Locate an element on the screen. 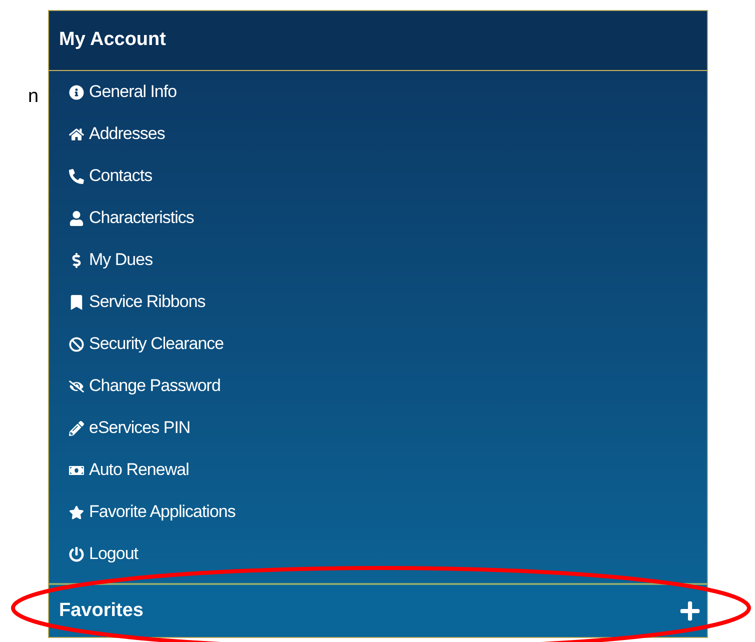  ban-icon is located at coordinates (76, 344).